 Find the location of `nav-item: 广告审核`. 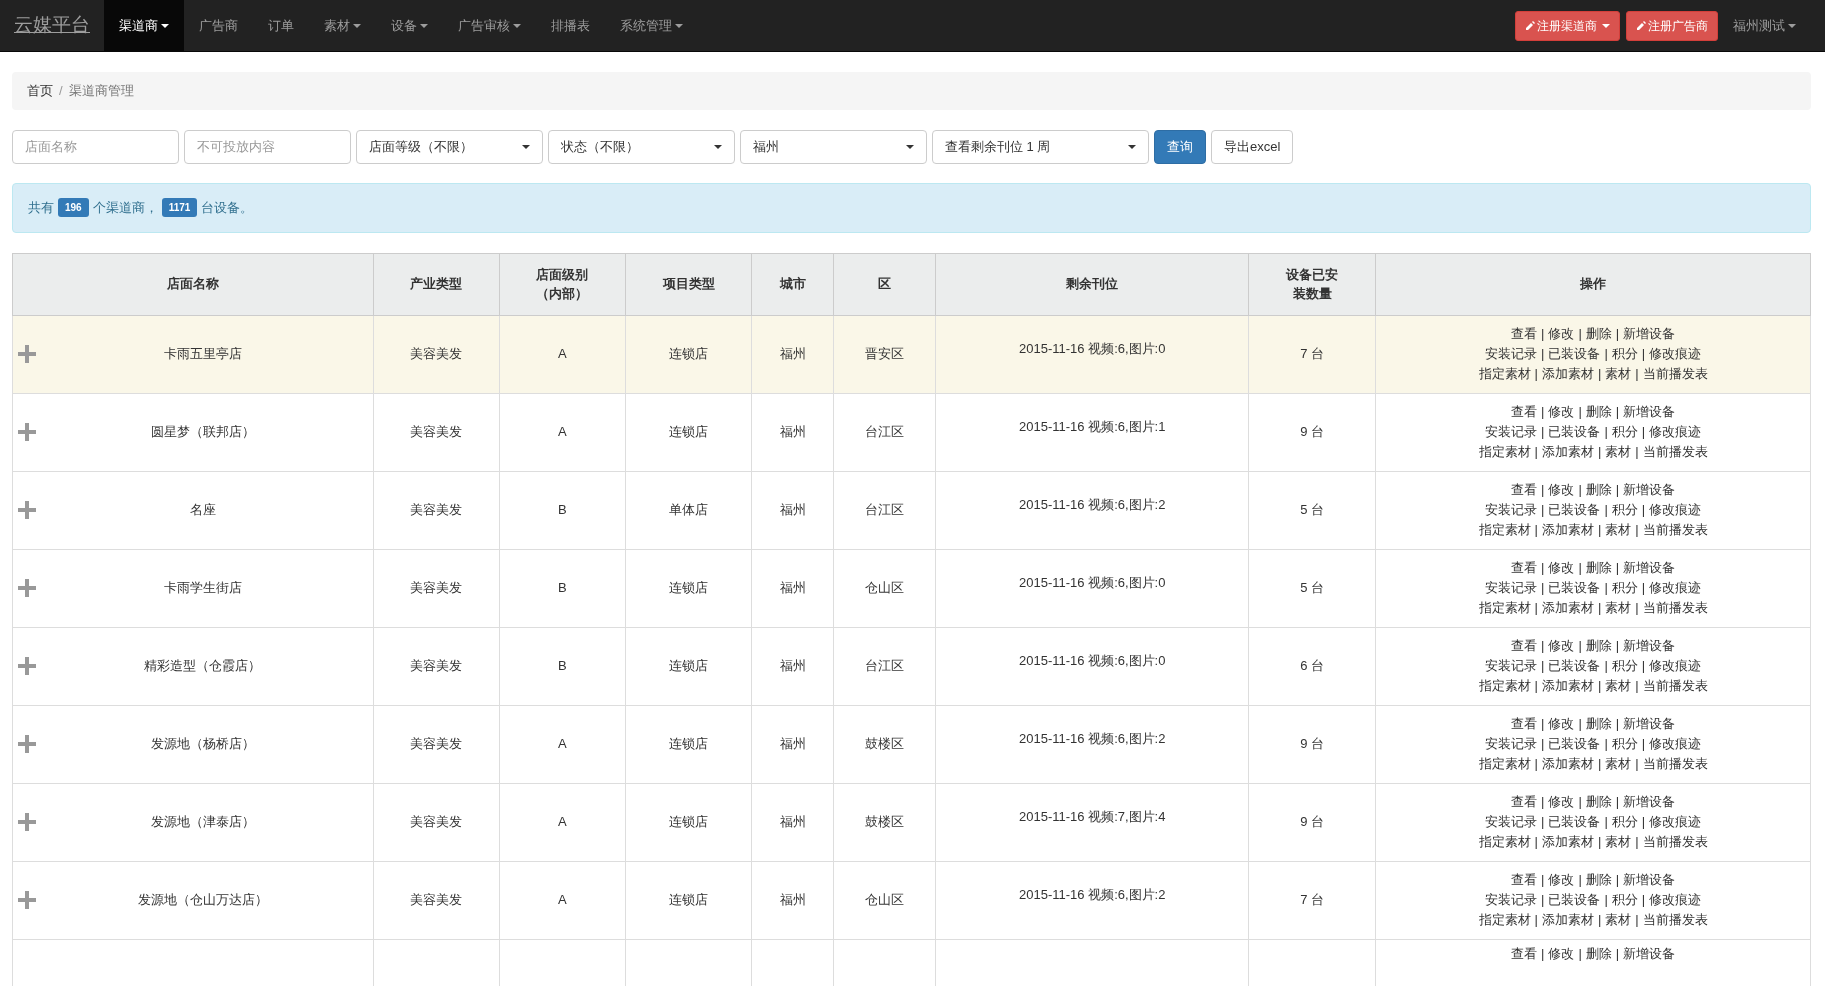

nav-item: 广告审核 is located at coordinates (489, 25).